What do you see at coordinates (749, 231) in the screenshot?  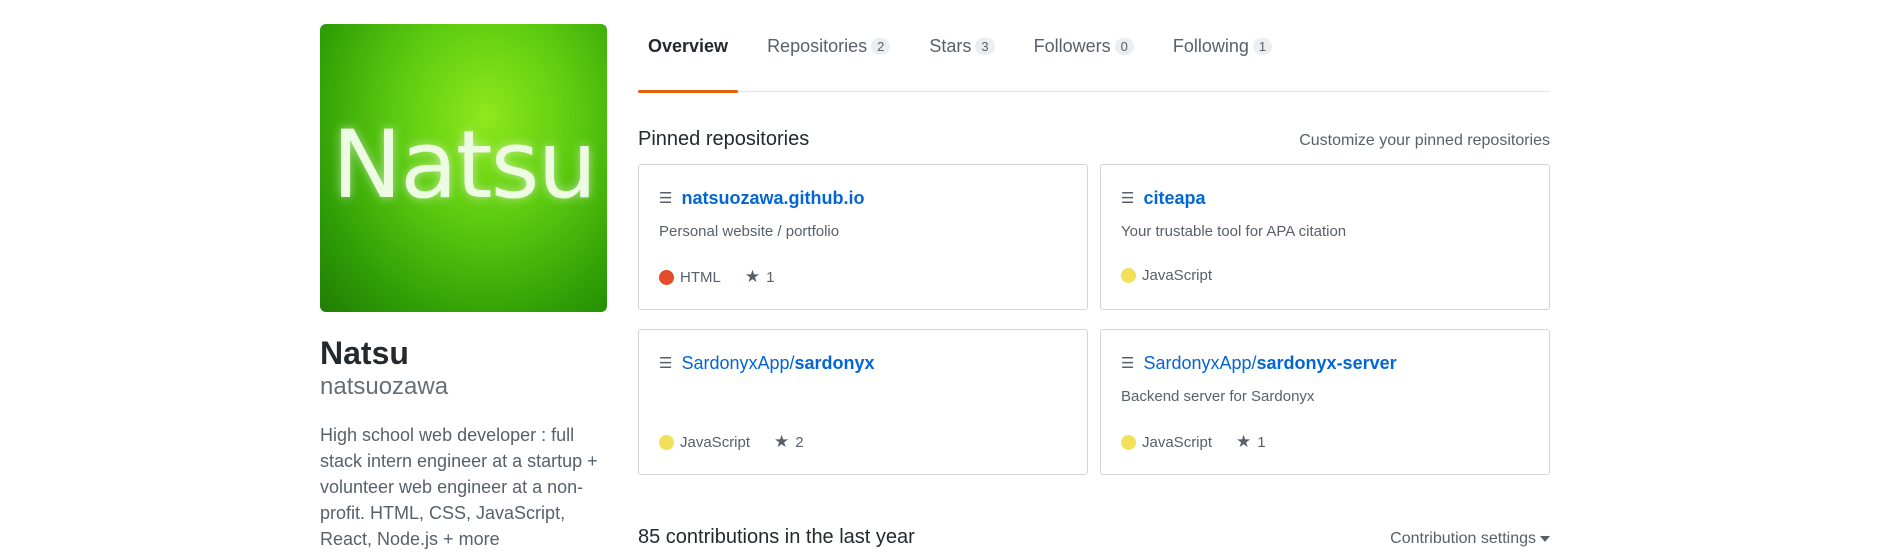 I see `repo-description: Personal website / portfolio` at bounding box center [749, 231].